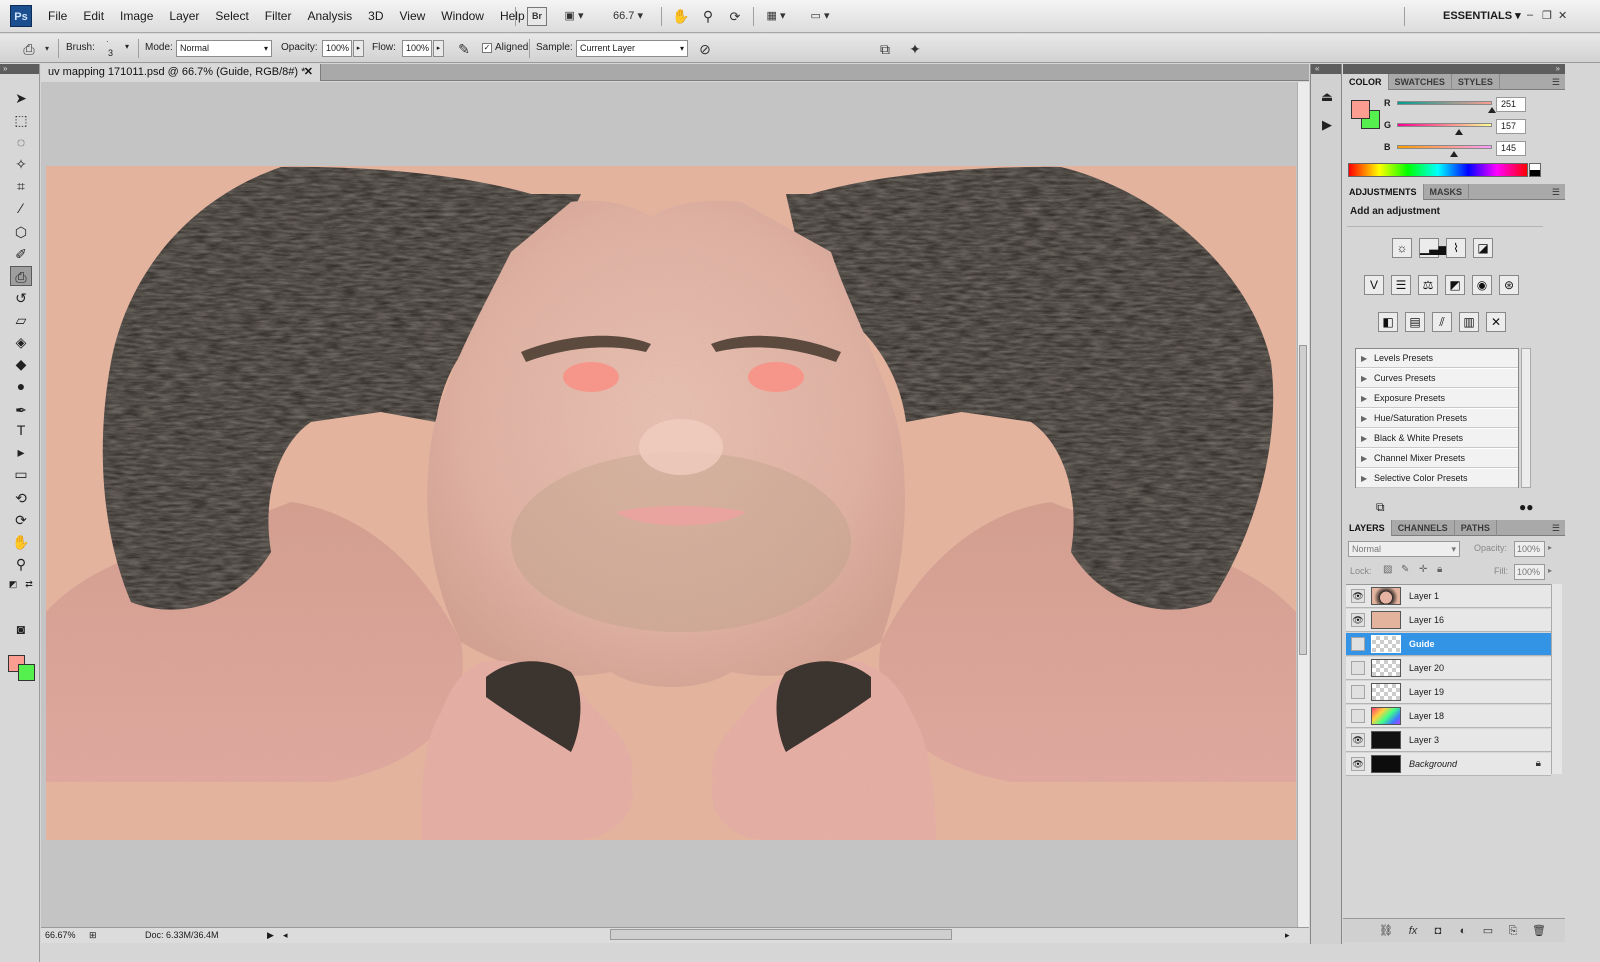 The width and height of the screenshot is (1600, 962). Describe the element at coordinates (487, 48) in the screenshot. I see `aligned-checkbox: ✓` at that location.